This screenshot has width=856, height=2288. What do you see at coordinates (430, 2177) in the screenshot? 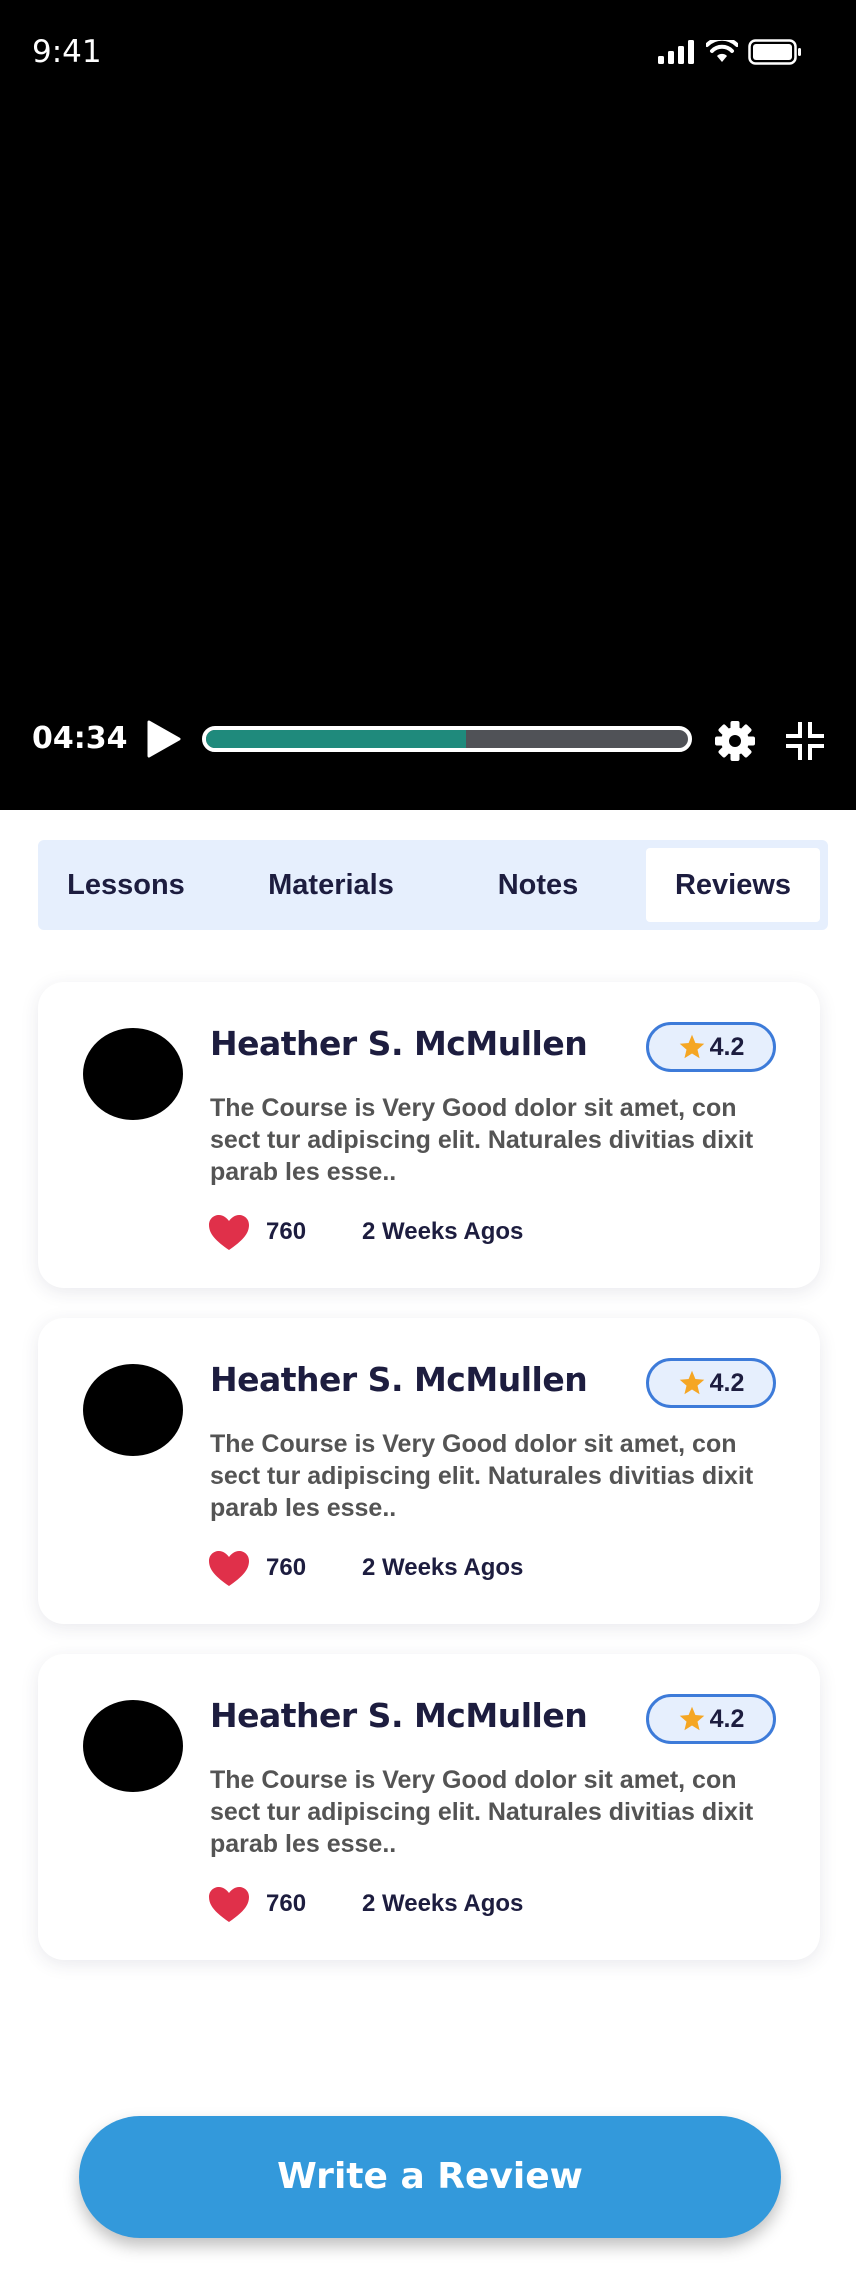
I see `write-review-button: Write a Review` at bounding box center [430, 2177].